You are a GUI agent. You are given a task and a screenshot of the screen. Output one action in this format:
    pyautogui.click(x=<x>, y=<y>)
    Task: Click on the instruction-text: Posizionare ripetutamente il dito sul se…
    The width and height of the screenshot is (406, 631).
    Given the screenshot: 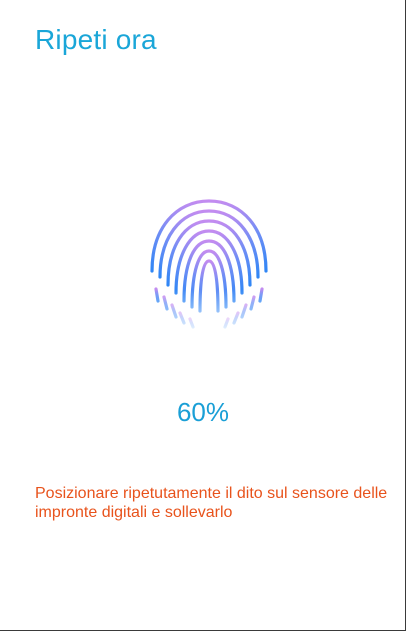 What is the action you would take?
    pyautogui.click(x=211, y=503)
    